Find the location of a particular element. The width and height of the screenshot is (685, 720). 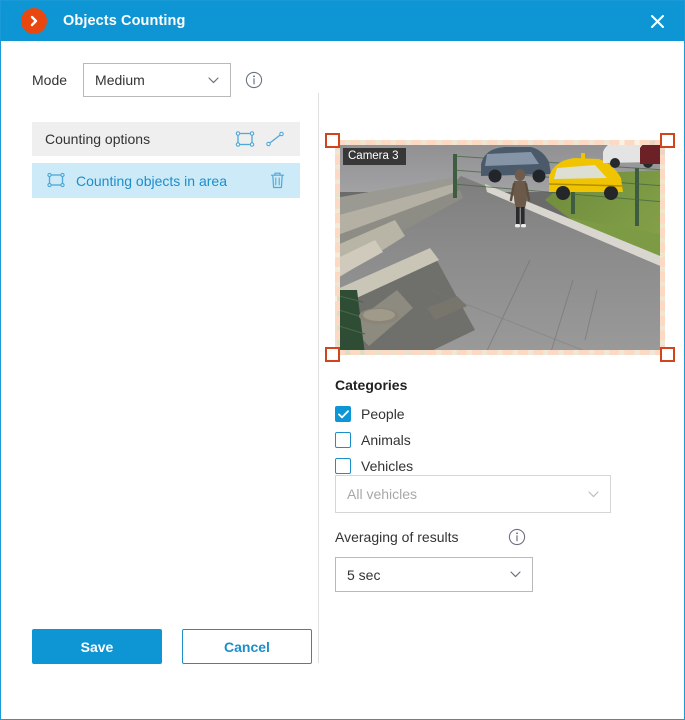

counting-options-label: Counting options is located at coordinates (98, 139).